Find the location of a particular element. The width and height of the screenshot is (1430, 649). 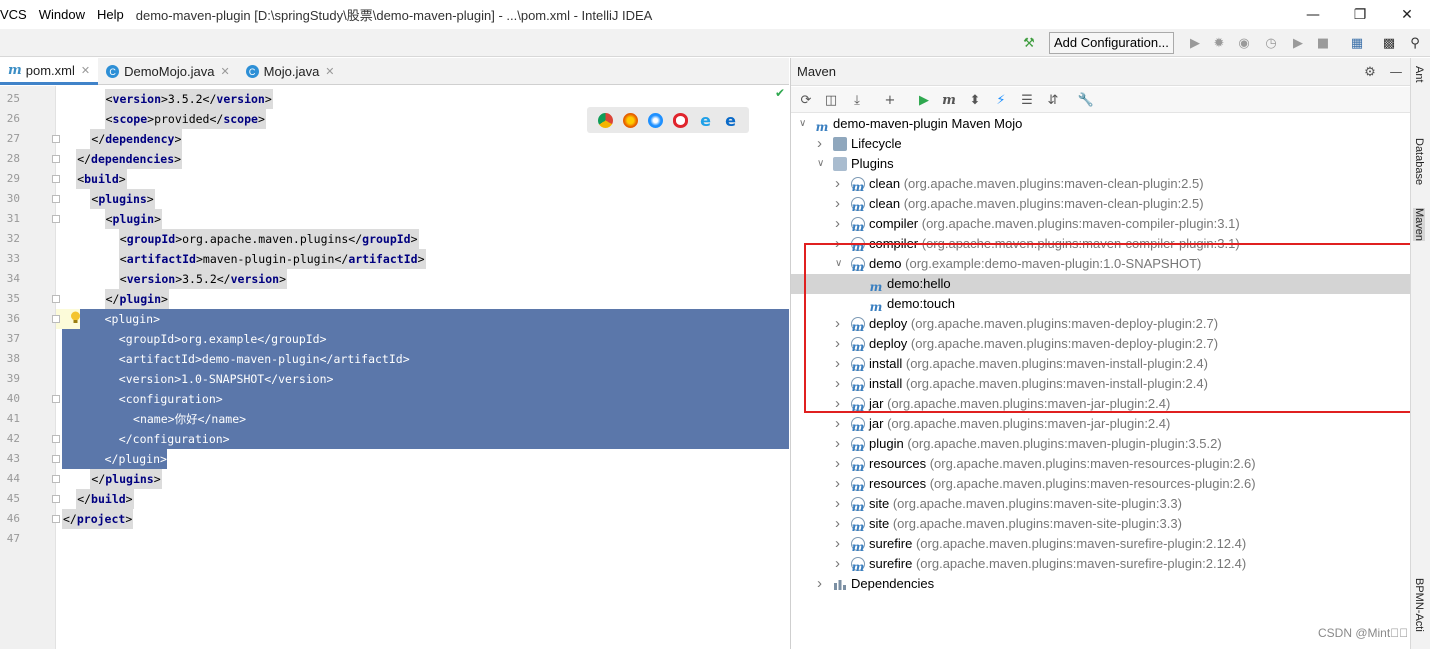

code-line: 31 <plugin> is located at coordinates (394, 219).